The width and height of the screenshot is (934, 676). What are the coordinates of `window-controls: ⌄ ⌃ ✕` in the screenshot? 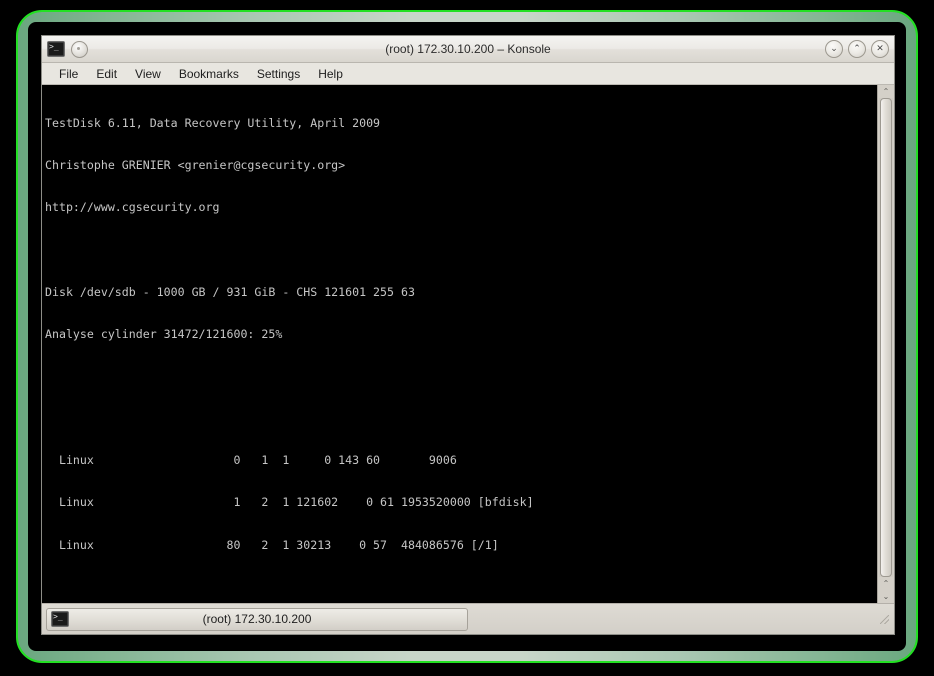 It's located at (857, 49).